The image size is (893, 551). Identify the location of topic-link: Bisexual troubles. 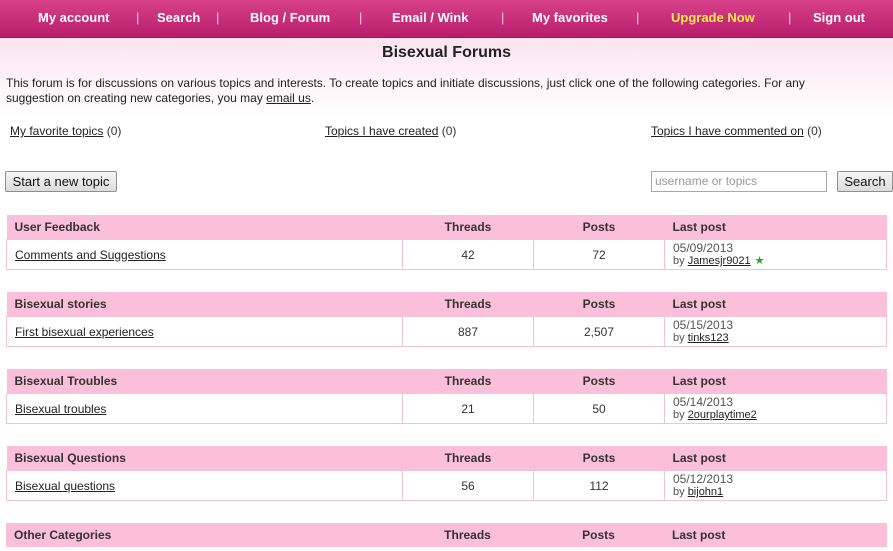
(60, 409).